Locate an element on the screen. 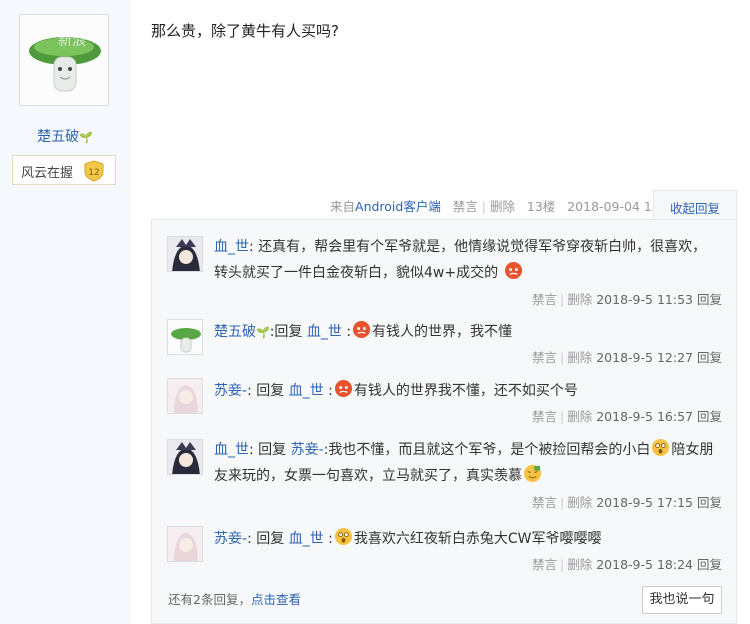 Image resolution: width=750 pixels, height=624 pixels. source-link: Android客户端 is located at coordinates (398, 206).